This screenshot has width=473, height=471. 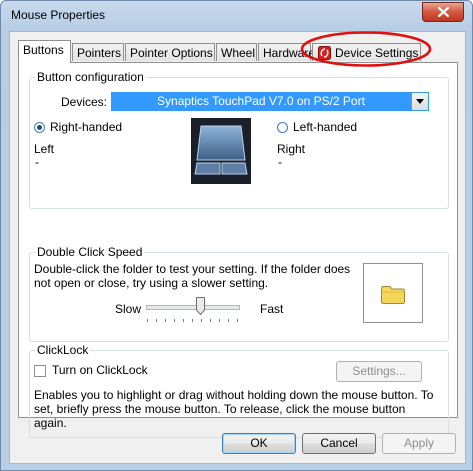 I want to click on tab-buttons: Buttons, so click(x=44, y=51).